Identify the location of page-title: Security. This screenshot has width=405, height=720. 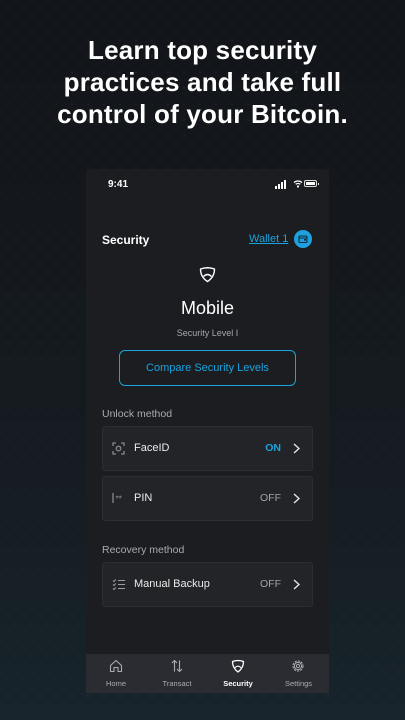
(126, 240).